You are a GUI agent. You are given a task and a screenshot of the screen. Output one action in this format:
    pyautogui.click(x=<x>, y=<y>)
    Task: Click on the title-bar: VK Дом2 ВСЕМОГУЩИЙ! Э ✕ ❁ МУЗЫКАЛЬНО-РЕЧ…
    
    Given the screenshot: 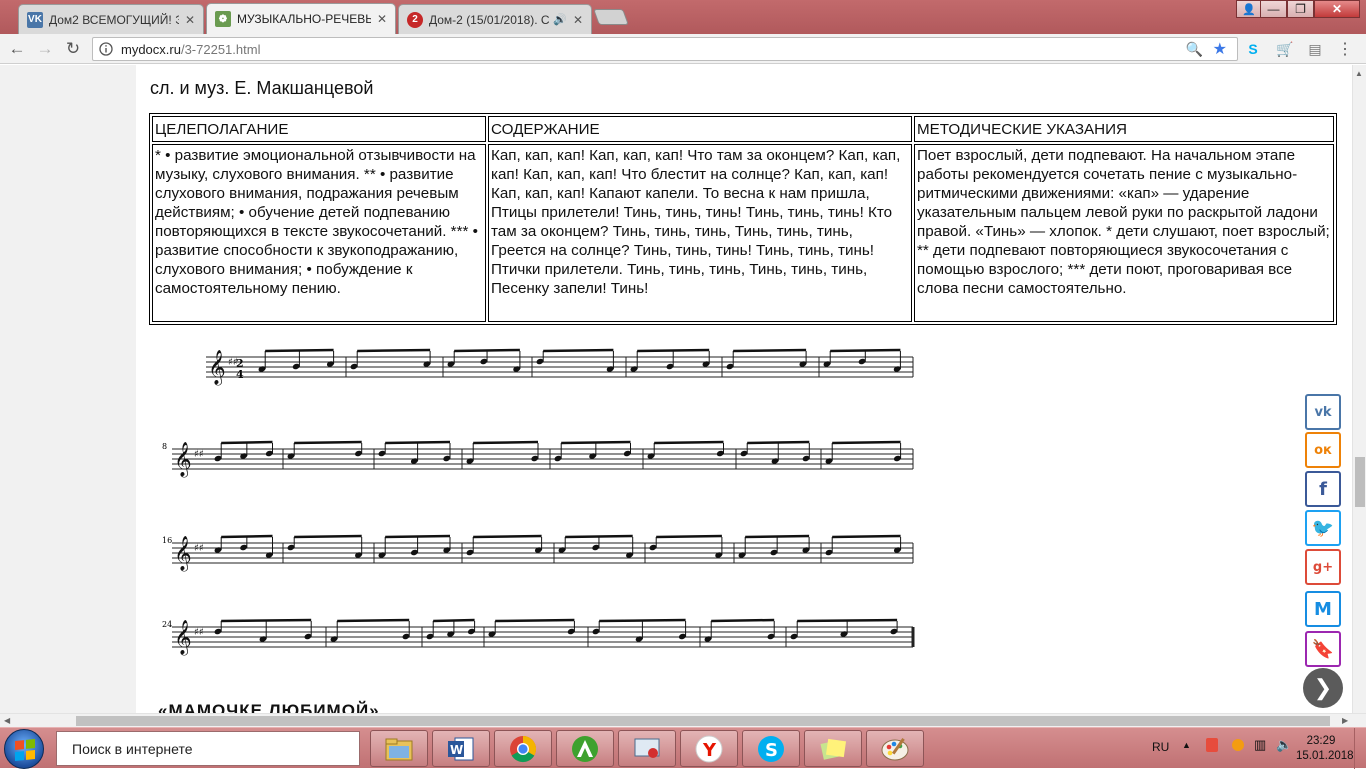 What is the action you would take?
    pyautogui.click(x=683, y=17)
    